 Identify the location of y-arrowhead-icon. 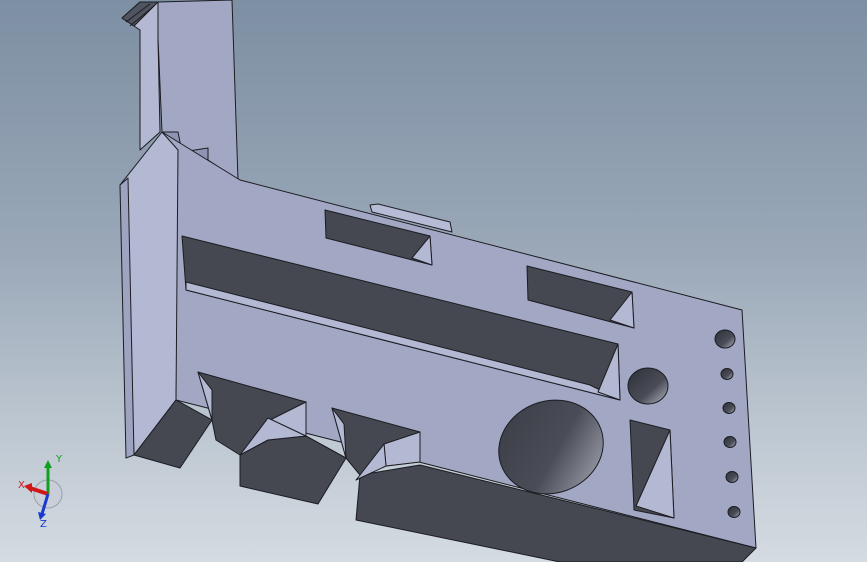
(48, 464).